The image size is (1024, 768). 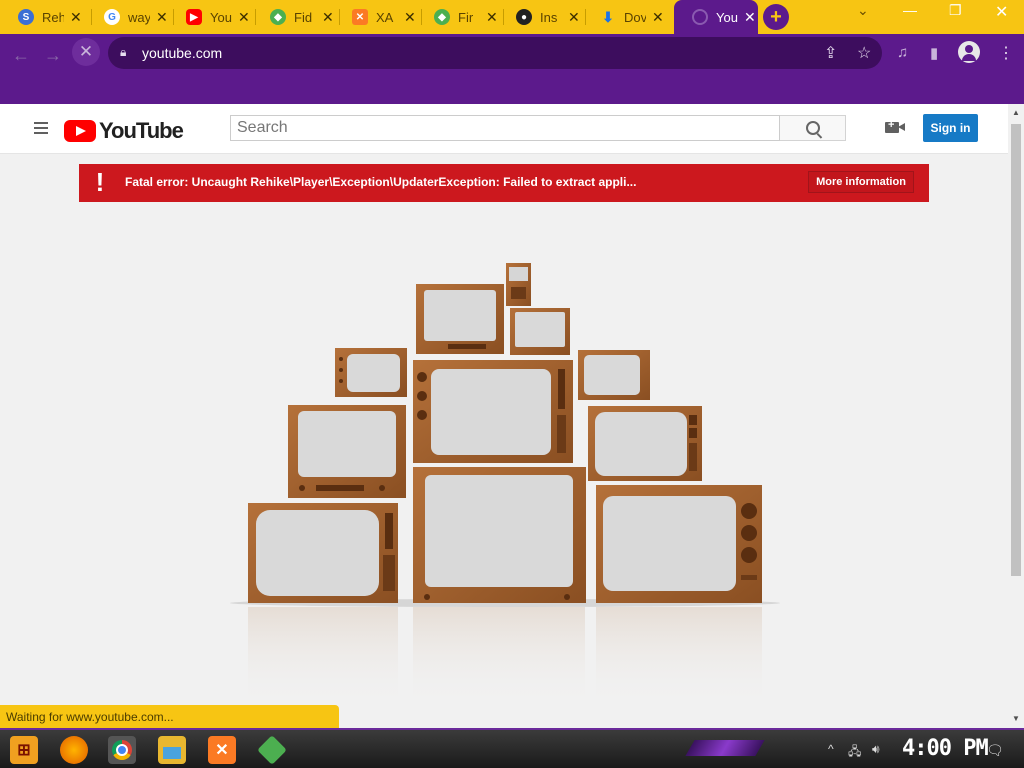 What do you see at coordinates (212, 17) in the screenshot?
I see `tab-2: ▶ You ✕` at bounding box center [212, 17].